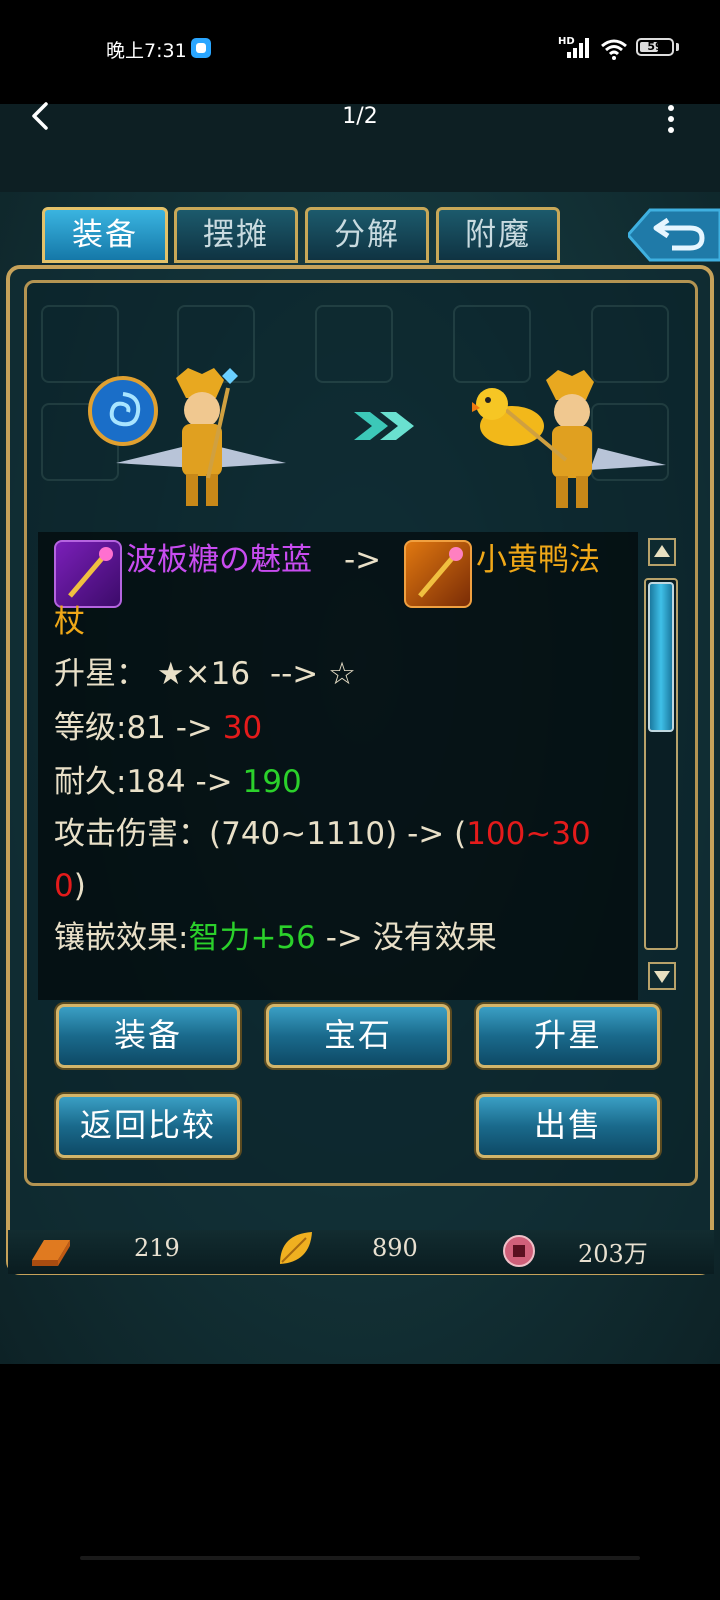 Image resolution: width=720 pixels, height=1600 pixels. Describe the element at coordinates (296, 1248) in the screenshot. I see `leaf-currency-icon` at that location.